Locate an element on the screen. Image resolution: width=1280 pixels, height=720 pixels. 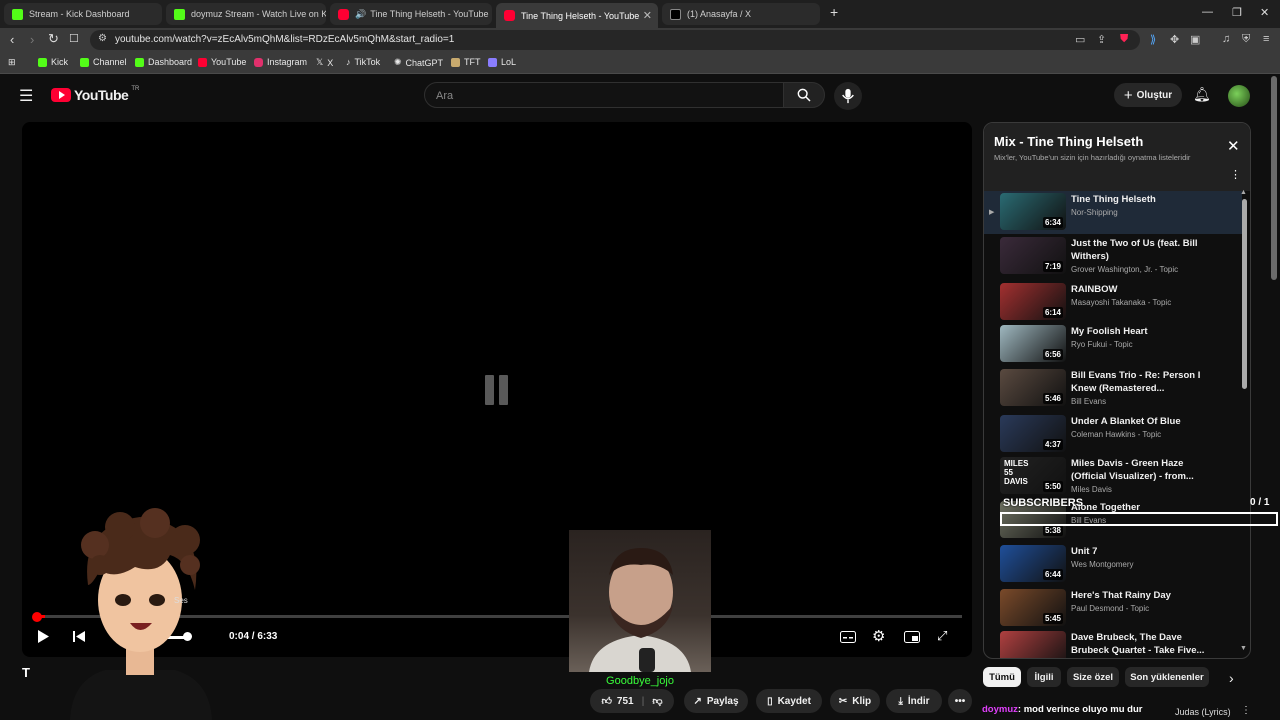
play-icon is located at coordinates (43, 636).